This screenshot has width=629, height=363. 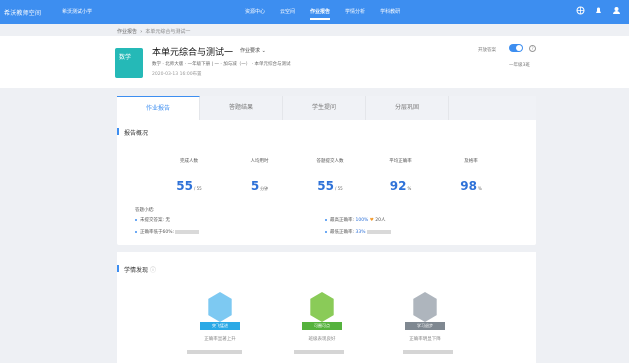 I want to click on stat-pass-rate: 及格率 98%, so click(x=471, y=176).